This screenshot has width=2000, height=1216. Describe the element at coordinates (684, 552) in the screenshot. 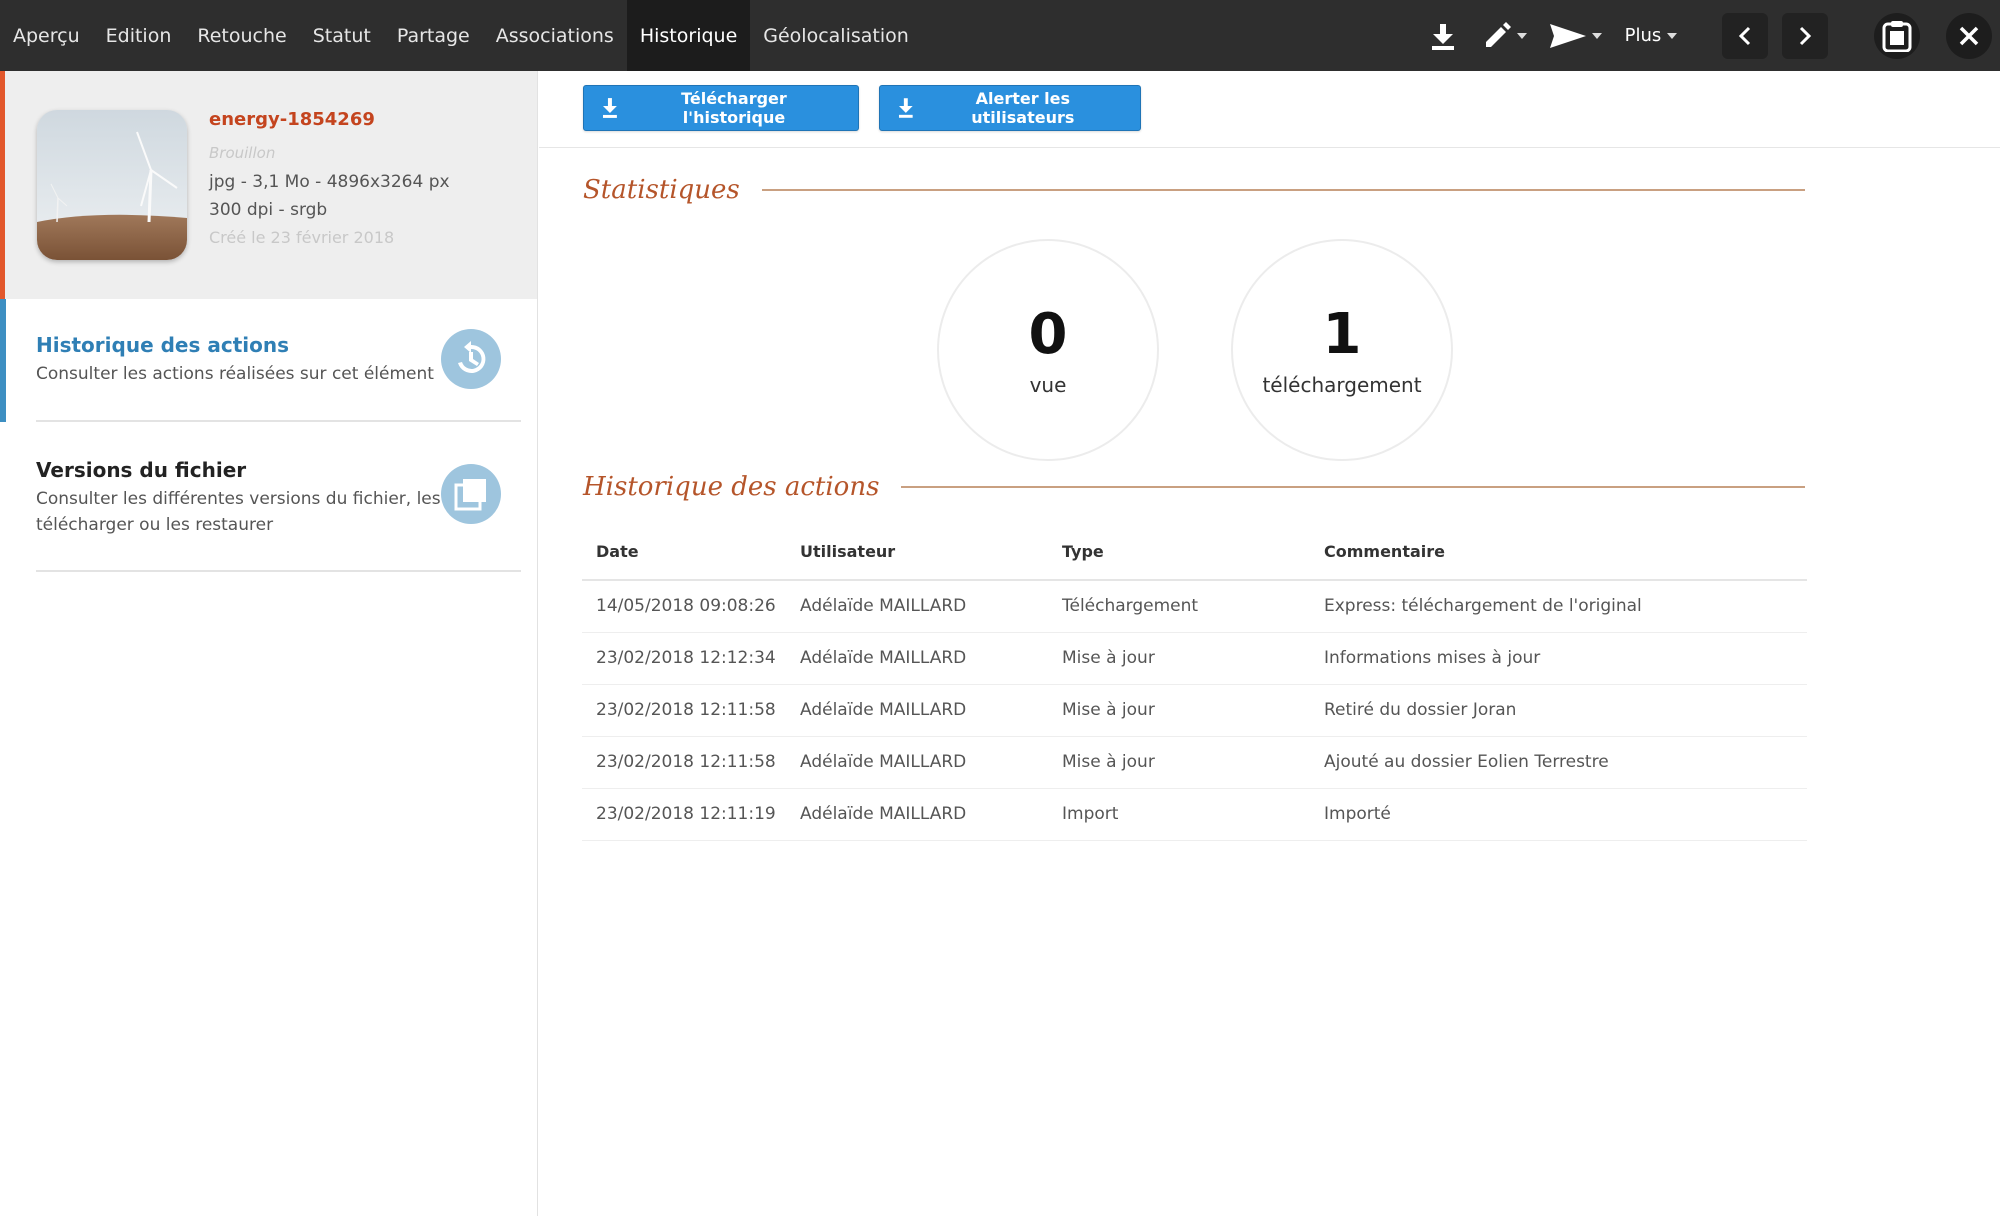

I see `column-header-date: Date` at that location.